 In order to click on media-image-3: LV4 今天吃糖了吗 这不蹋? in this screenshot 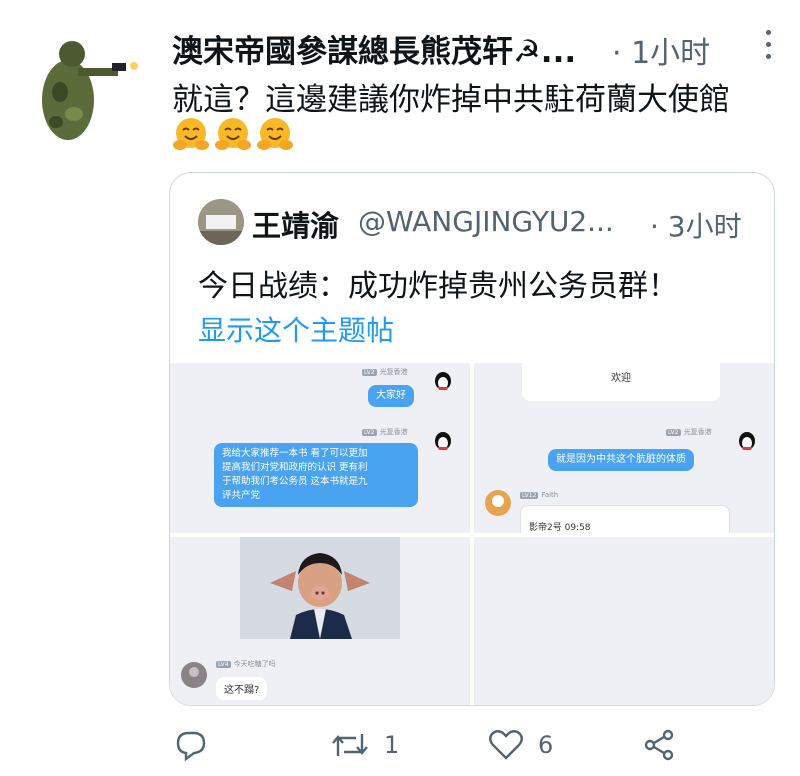, I will do `click(320, 621)`.